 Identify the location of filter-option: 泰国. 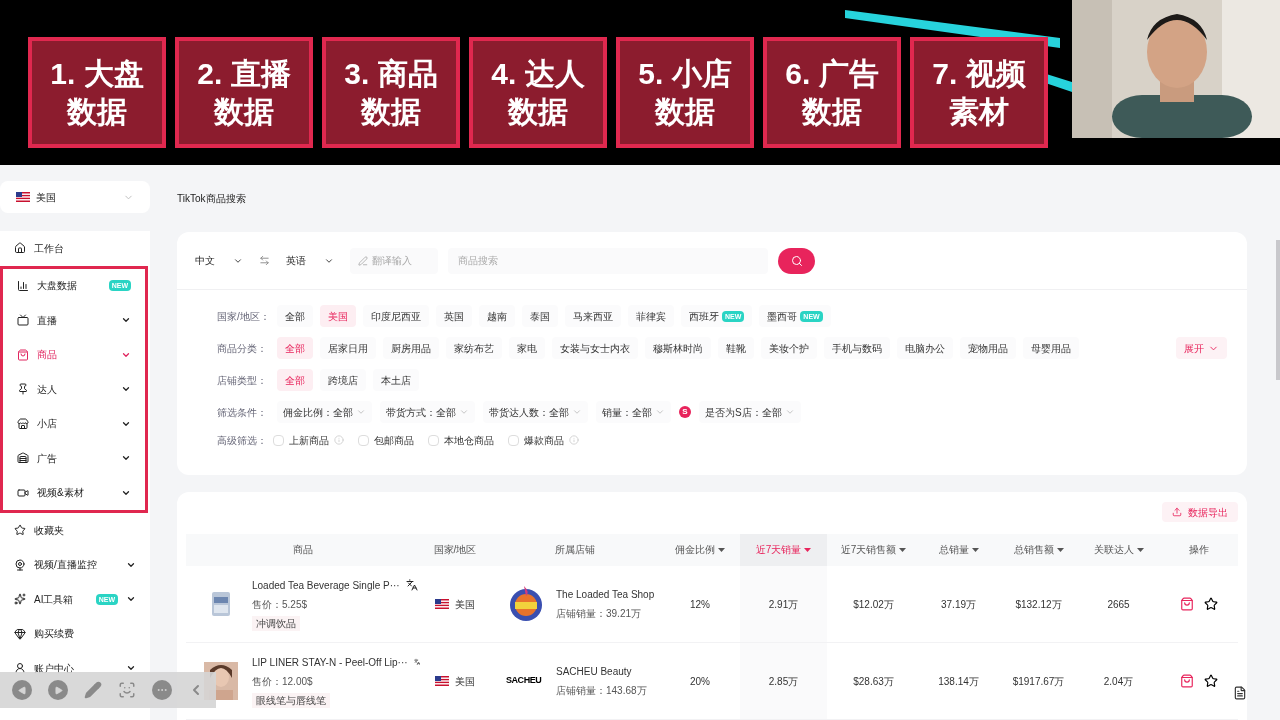
(540, 316).